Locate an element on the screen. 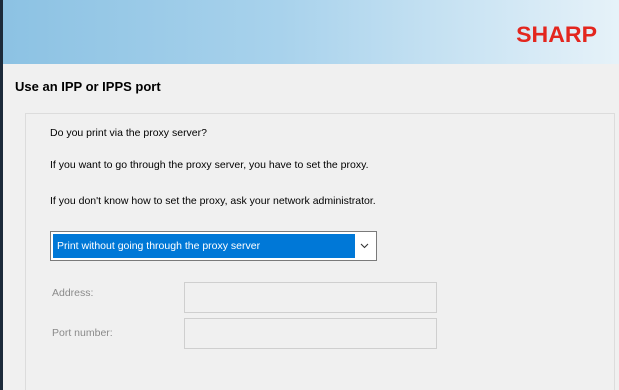 The image size is (619, 390). address-field is located at coordinates (310, 297).